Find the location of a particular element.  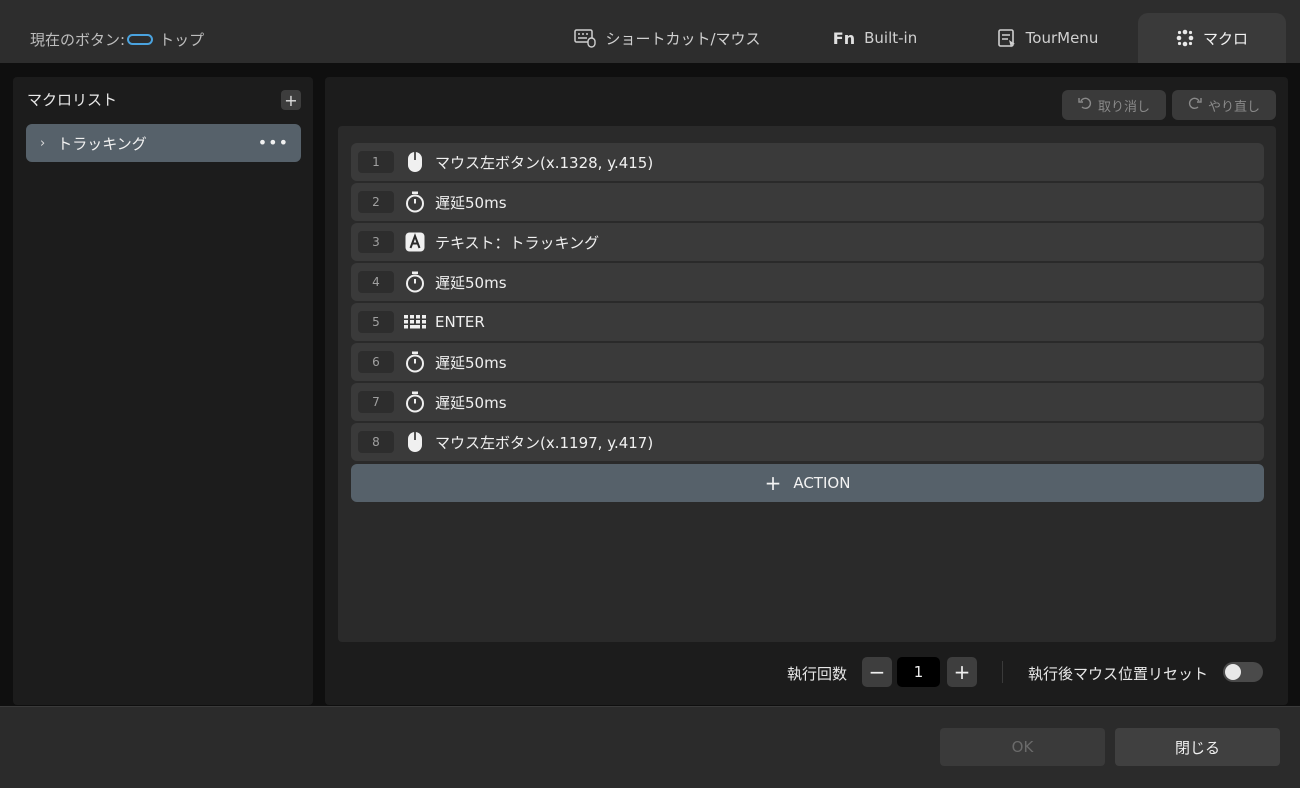

keyboard-icon is located at coordinates (415, 322).